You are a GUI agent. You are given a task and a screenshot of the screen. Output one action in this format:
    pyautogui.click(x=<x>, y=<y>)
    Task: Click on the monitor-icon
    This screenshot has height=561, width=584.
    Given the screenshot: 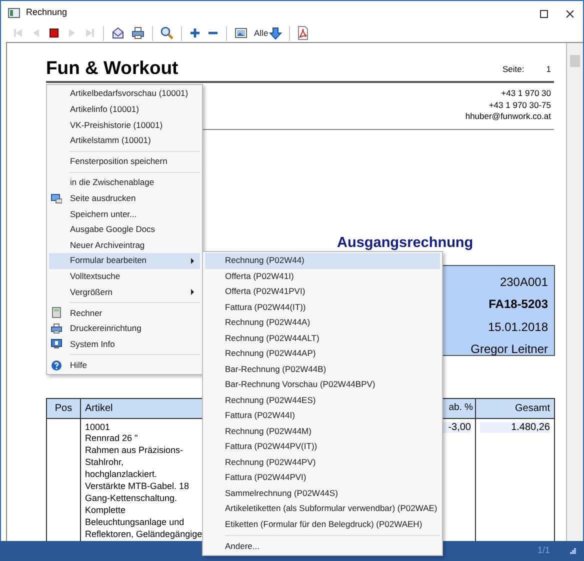 What is the action you would take?
    pyautogui.click(x=56, y=344)
    